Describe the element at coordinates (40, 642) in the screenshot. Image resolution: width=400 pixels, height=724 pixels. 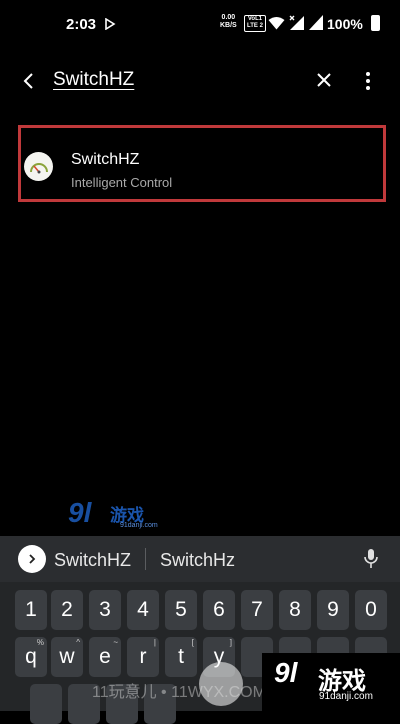
I see `key-q-hint: %` at that location.